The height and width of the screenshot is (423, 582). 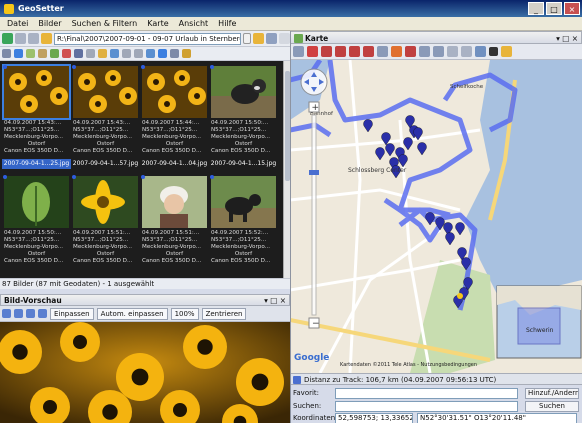 I want to click on pin-move-icon, so click(x=354, y=51).